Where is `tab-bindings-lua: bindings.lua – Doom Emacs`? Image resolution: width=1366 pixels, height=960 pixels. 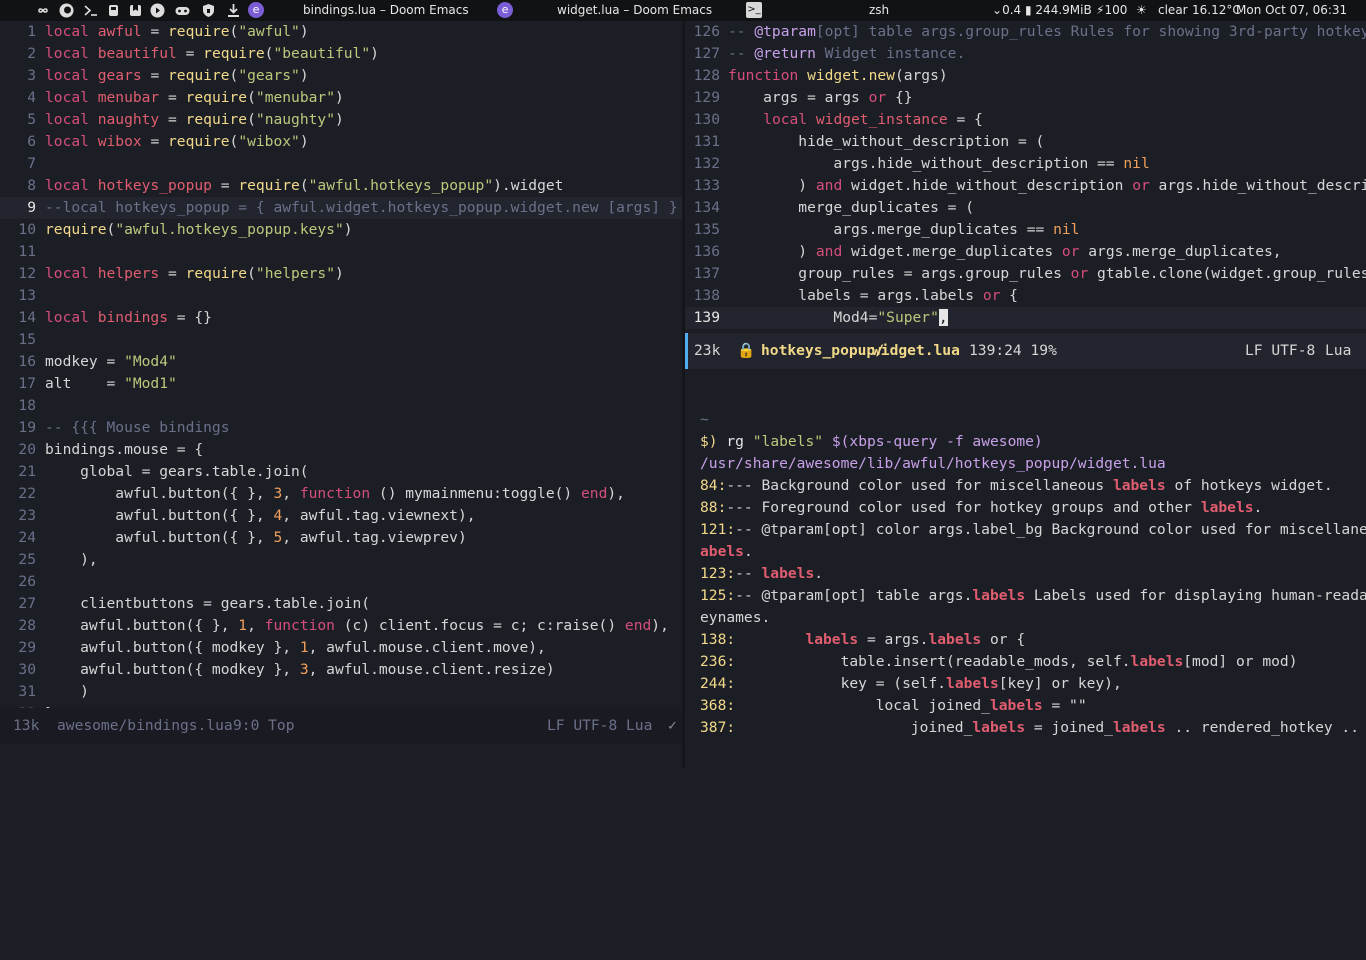
tab-bindings-lua: bindings.lua – Doom Emacs is located at coordinates (386, 10).